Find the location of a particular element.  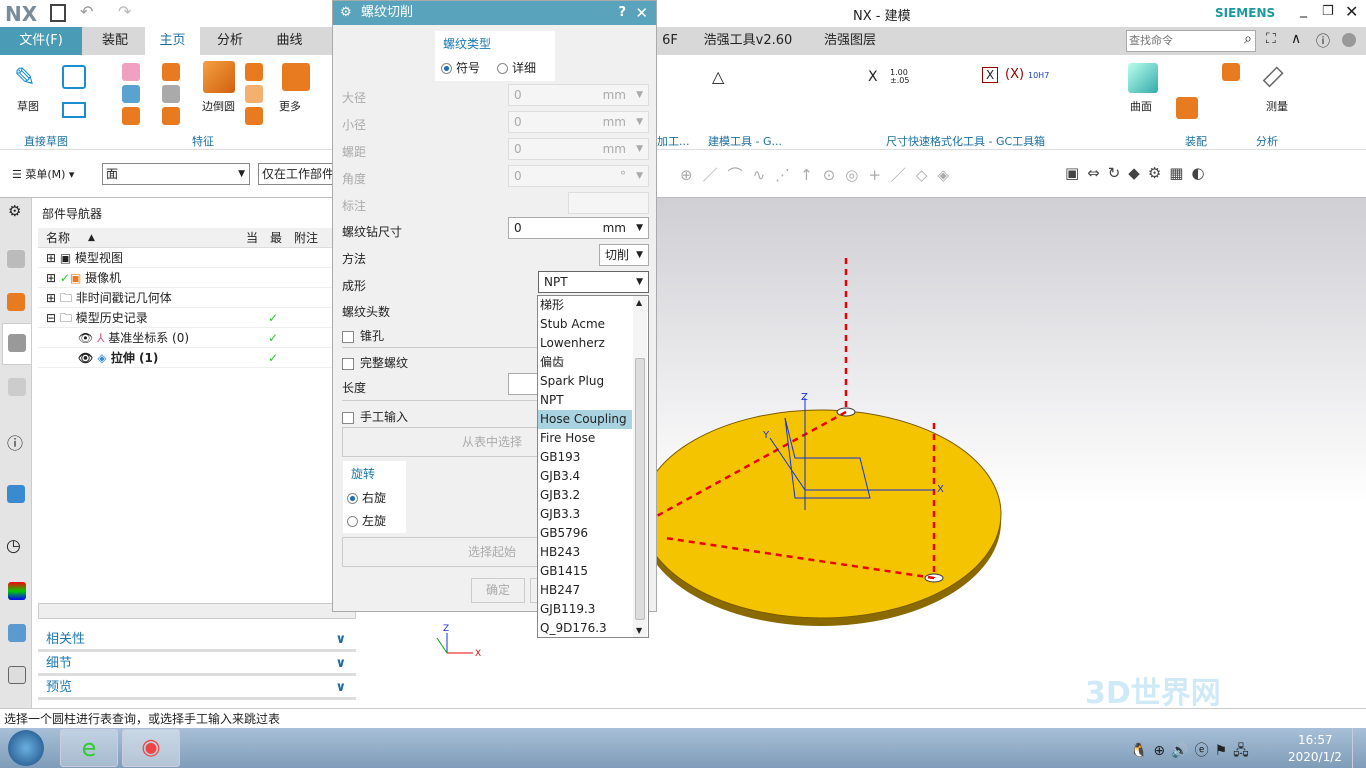

dropdown-option: GJB119.3 is located at coordinates (585, 609).